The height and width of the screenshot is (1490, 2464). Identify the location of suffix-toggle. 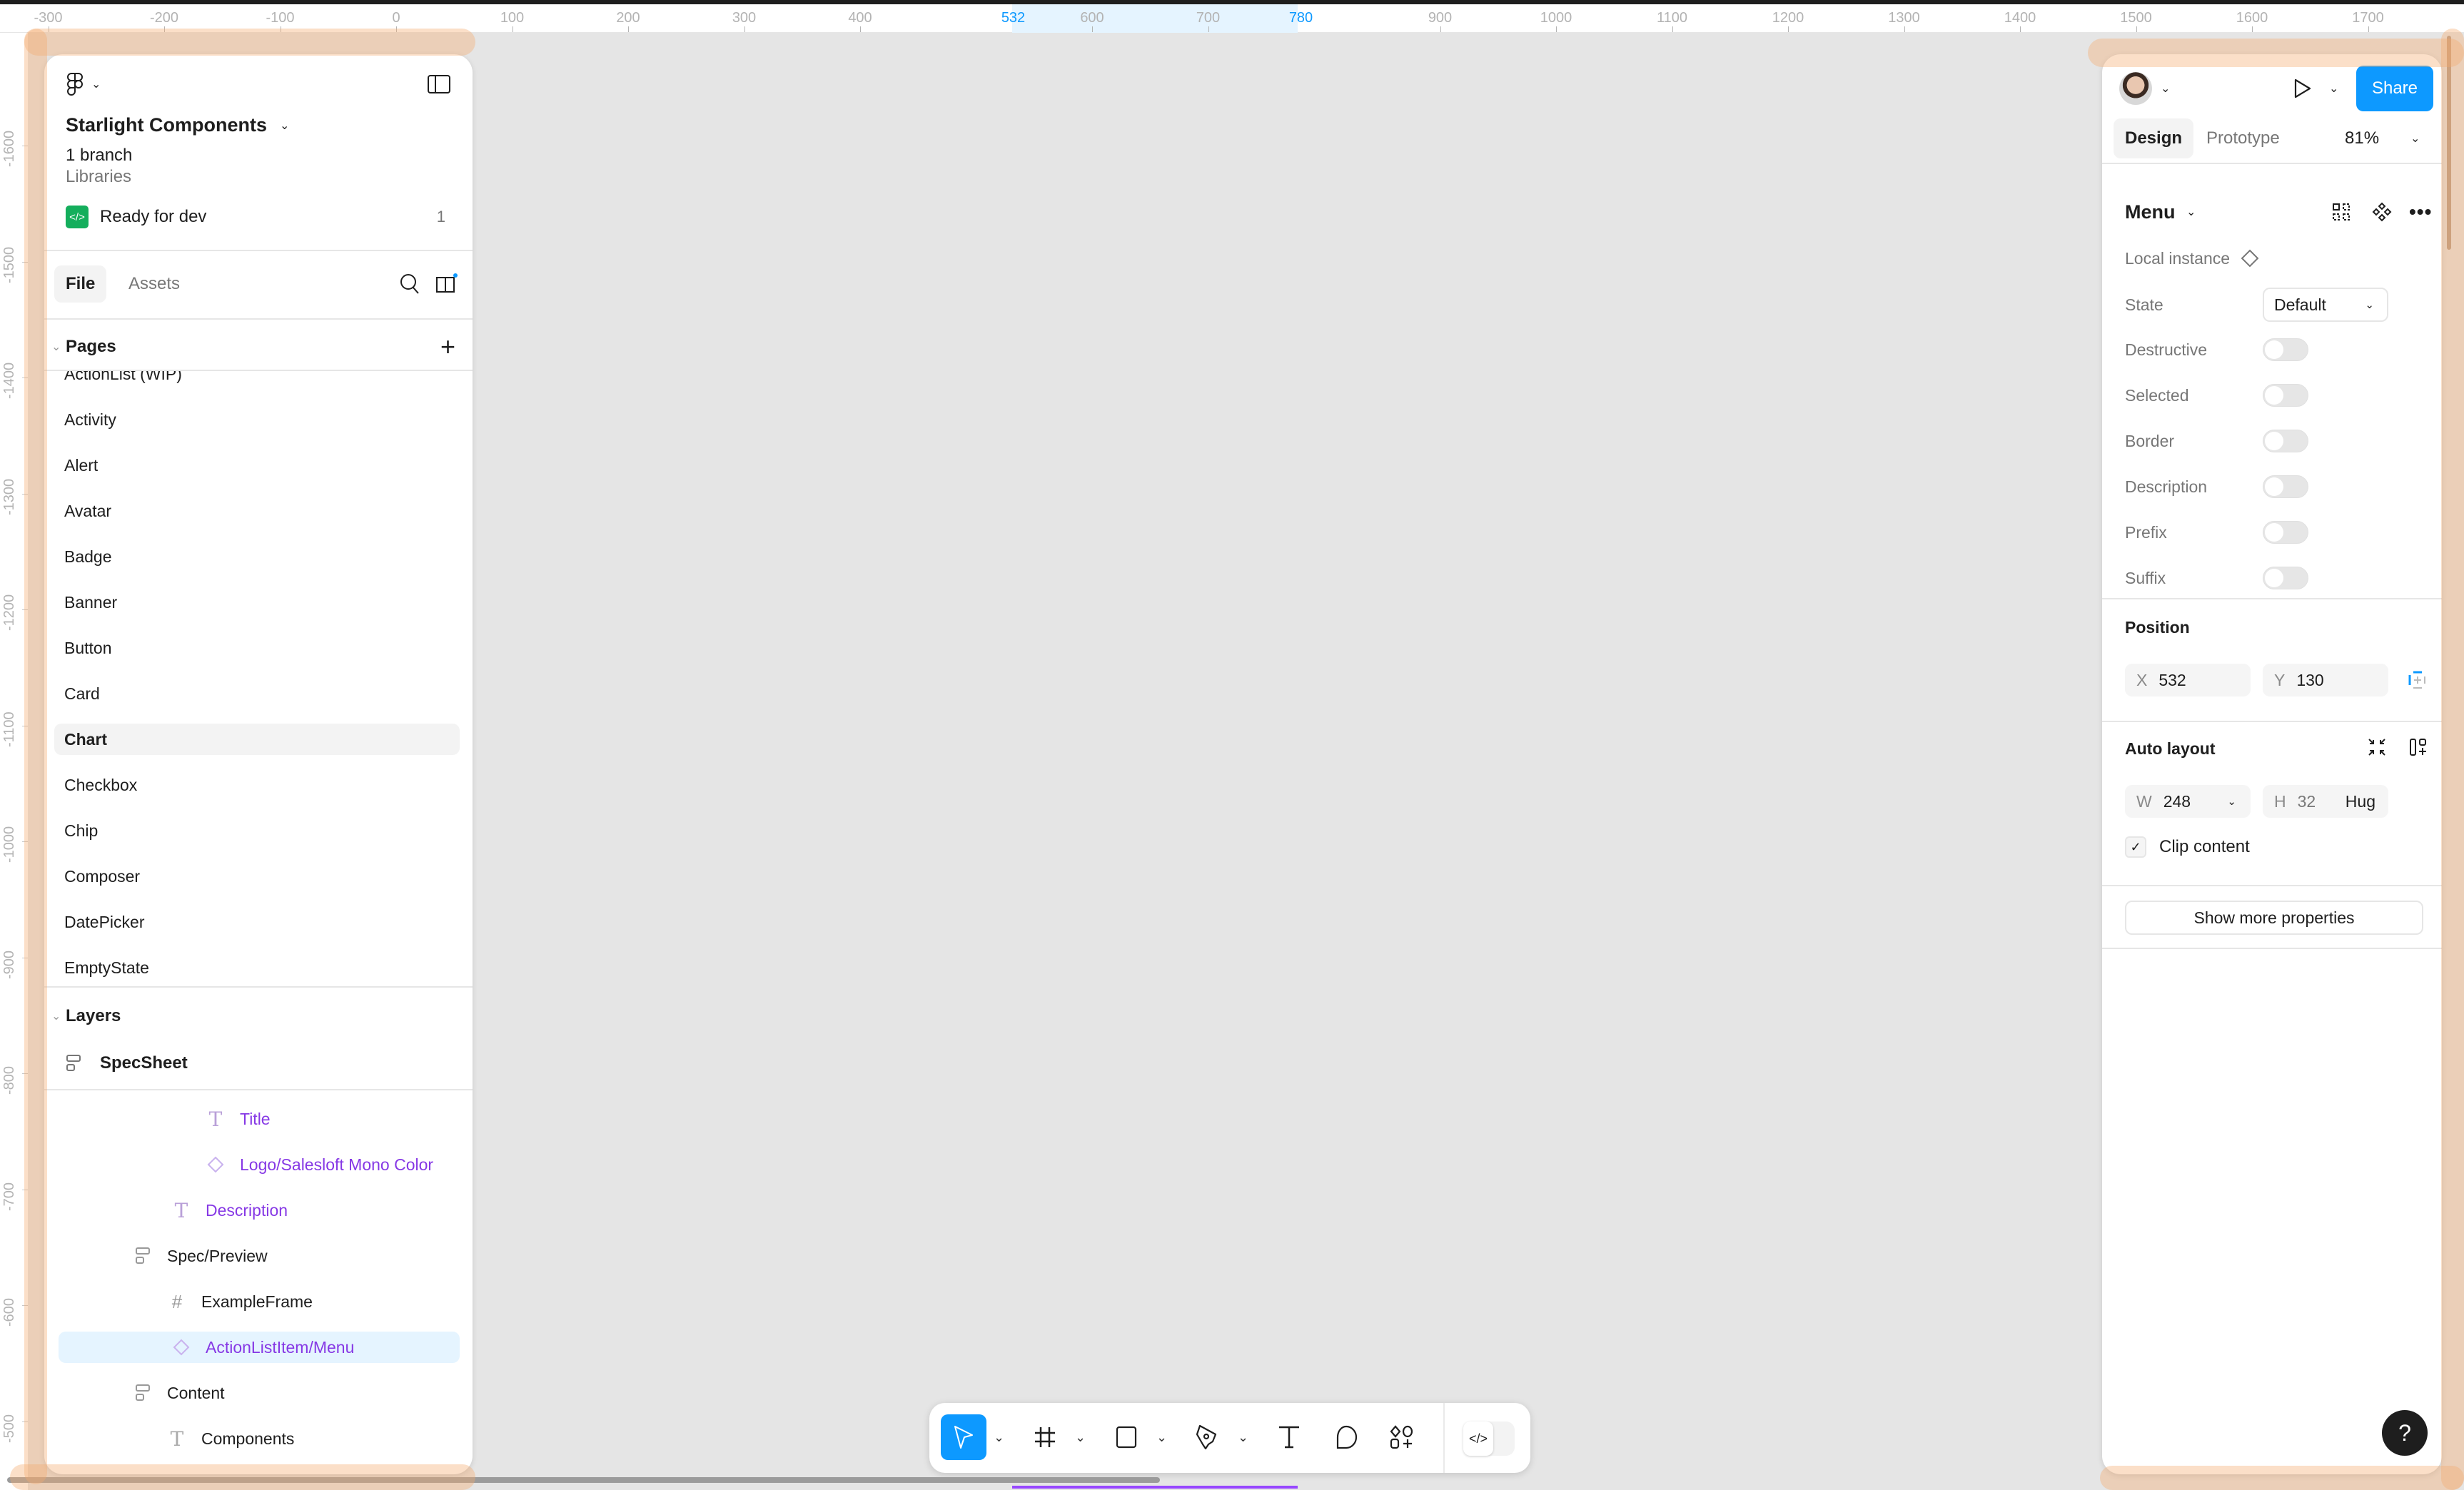
(2285, 578).